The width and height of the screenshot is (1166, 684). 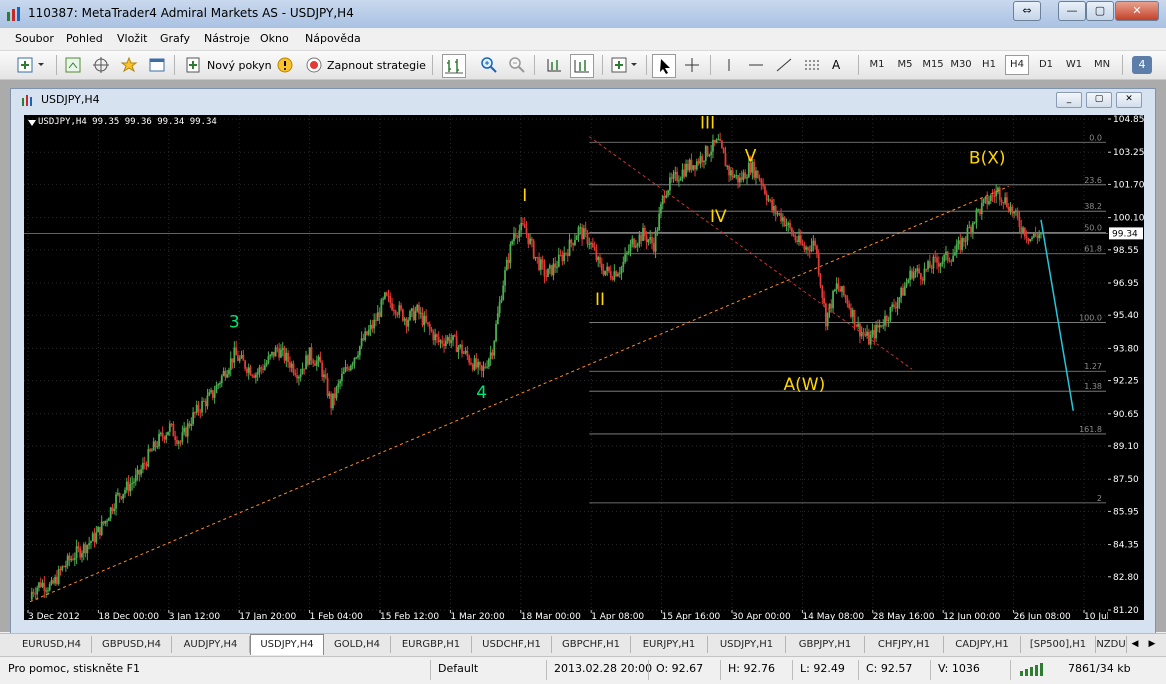 What do you see at coordinates (1027, 11) in the screenshot?
I see `restore-window-button: ⇔` at bounding box center [1027, 11].